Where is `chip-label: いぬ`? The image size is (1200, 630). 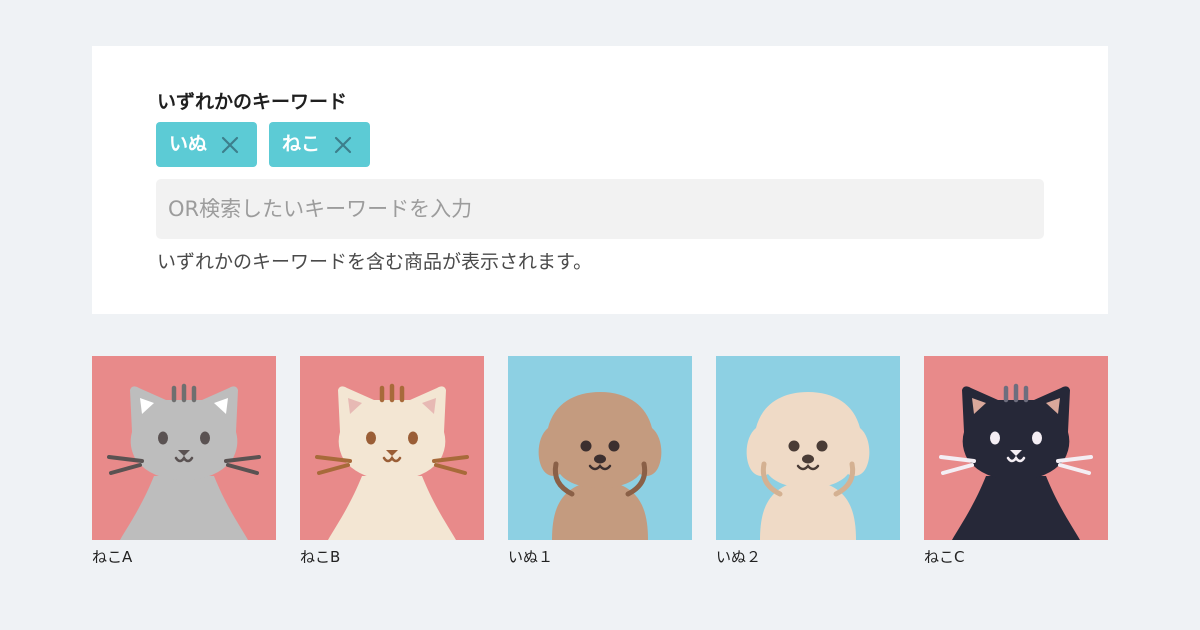 chip-label: いぬ is located at coordinates (188, 144).